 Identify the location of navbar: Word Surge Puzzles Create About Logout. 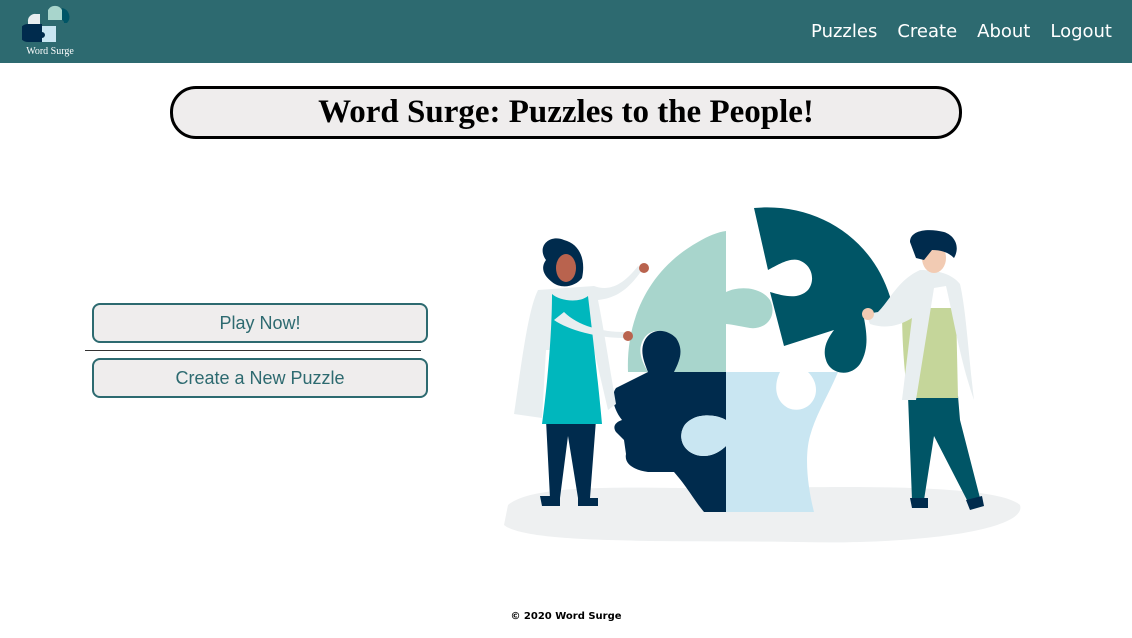
(566, 31).